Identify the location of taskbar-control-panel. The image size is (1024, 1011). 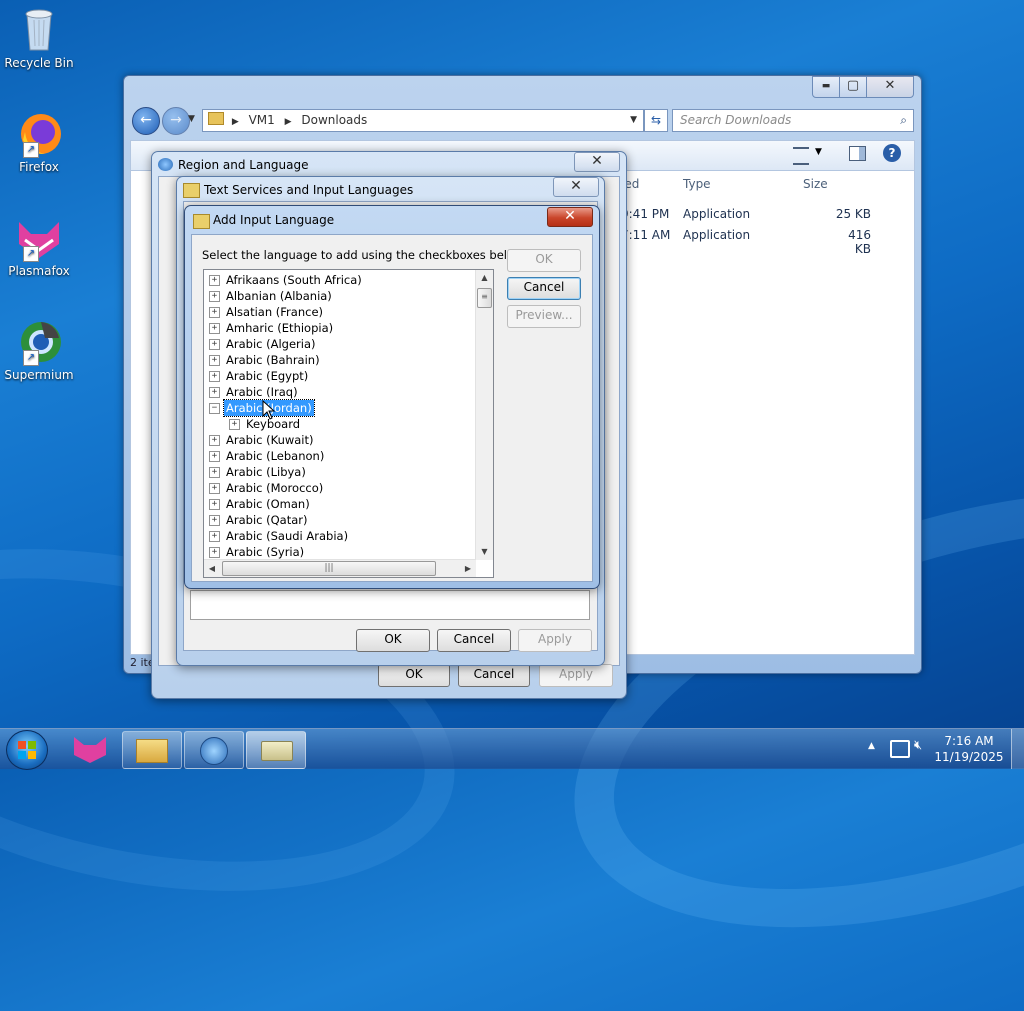
(214, 750).